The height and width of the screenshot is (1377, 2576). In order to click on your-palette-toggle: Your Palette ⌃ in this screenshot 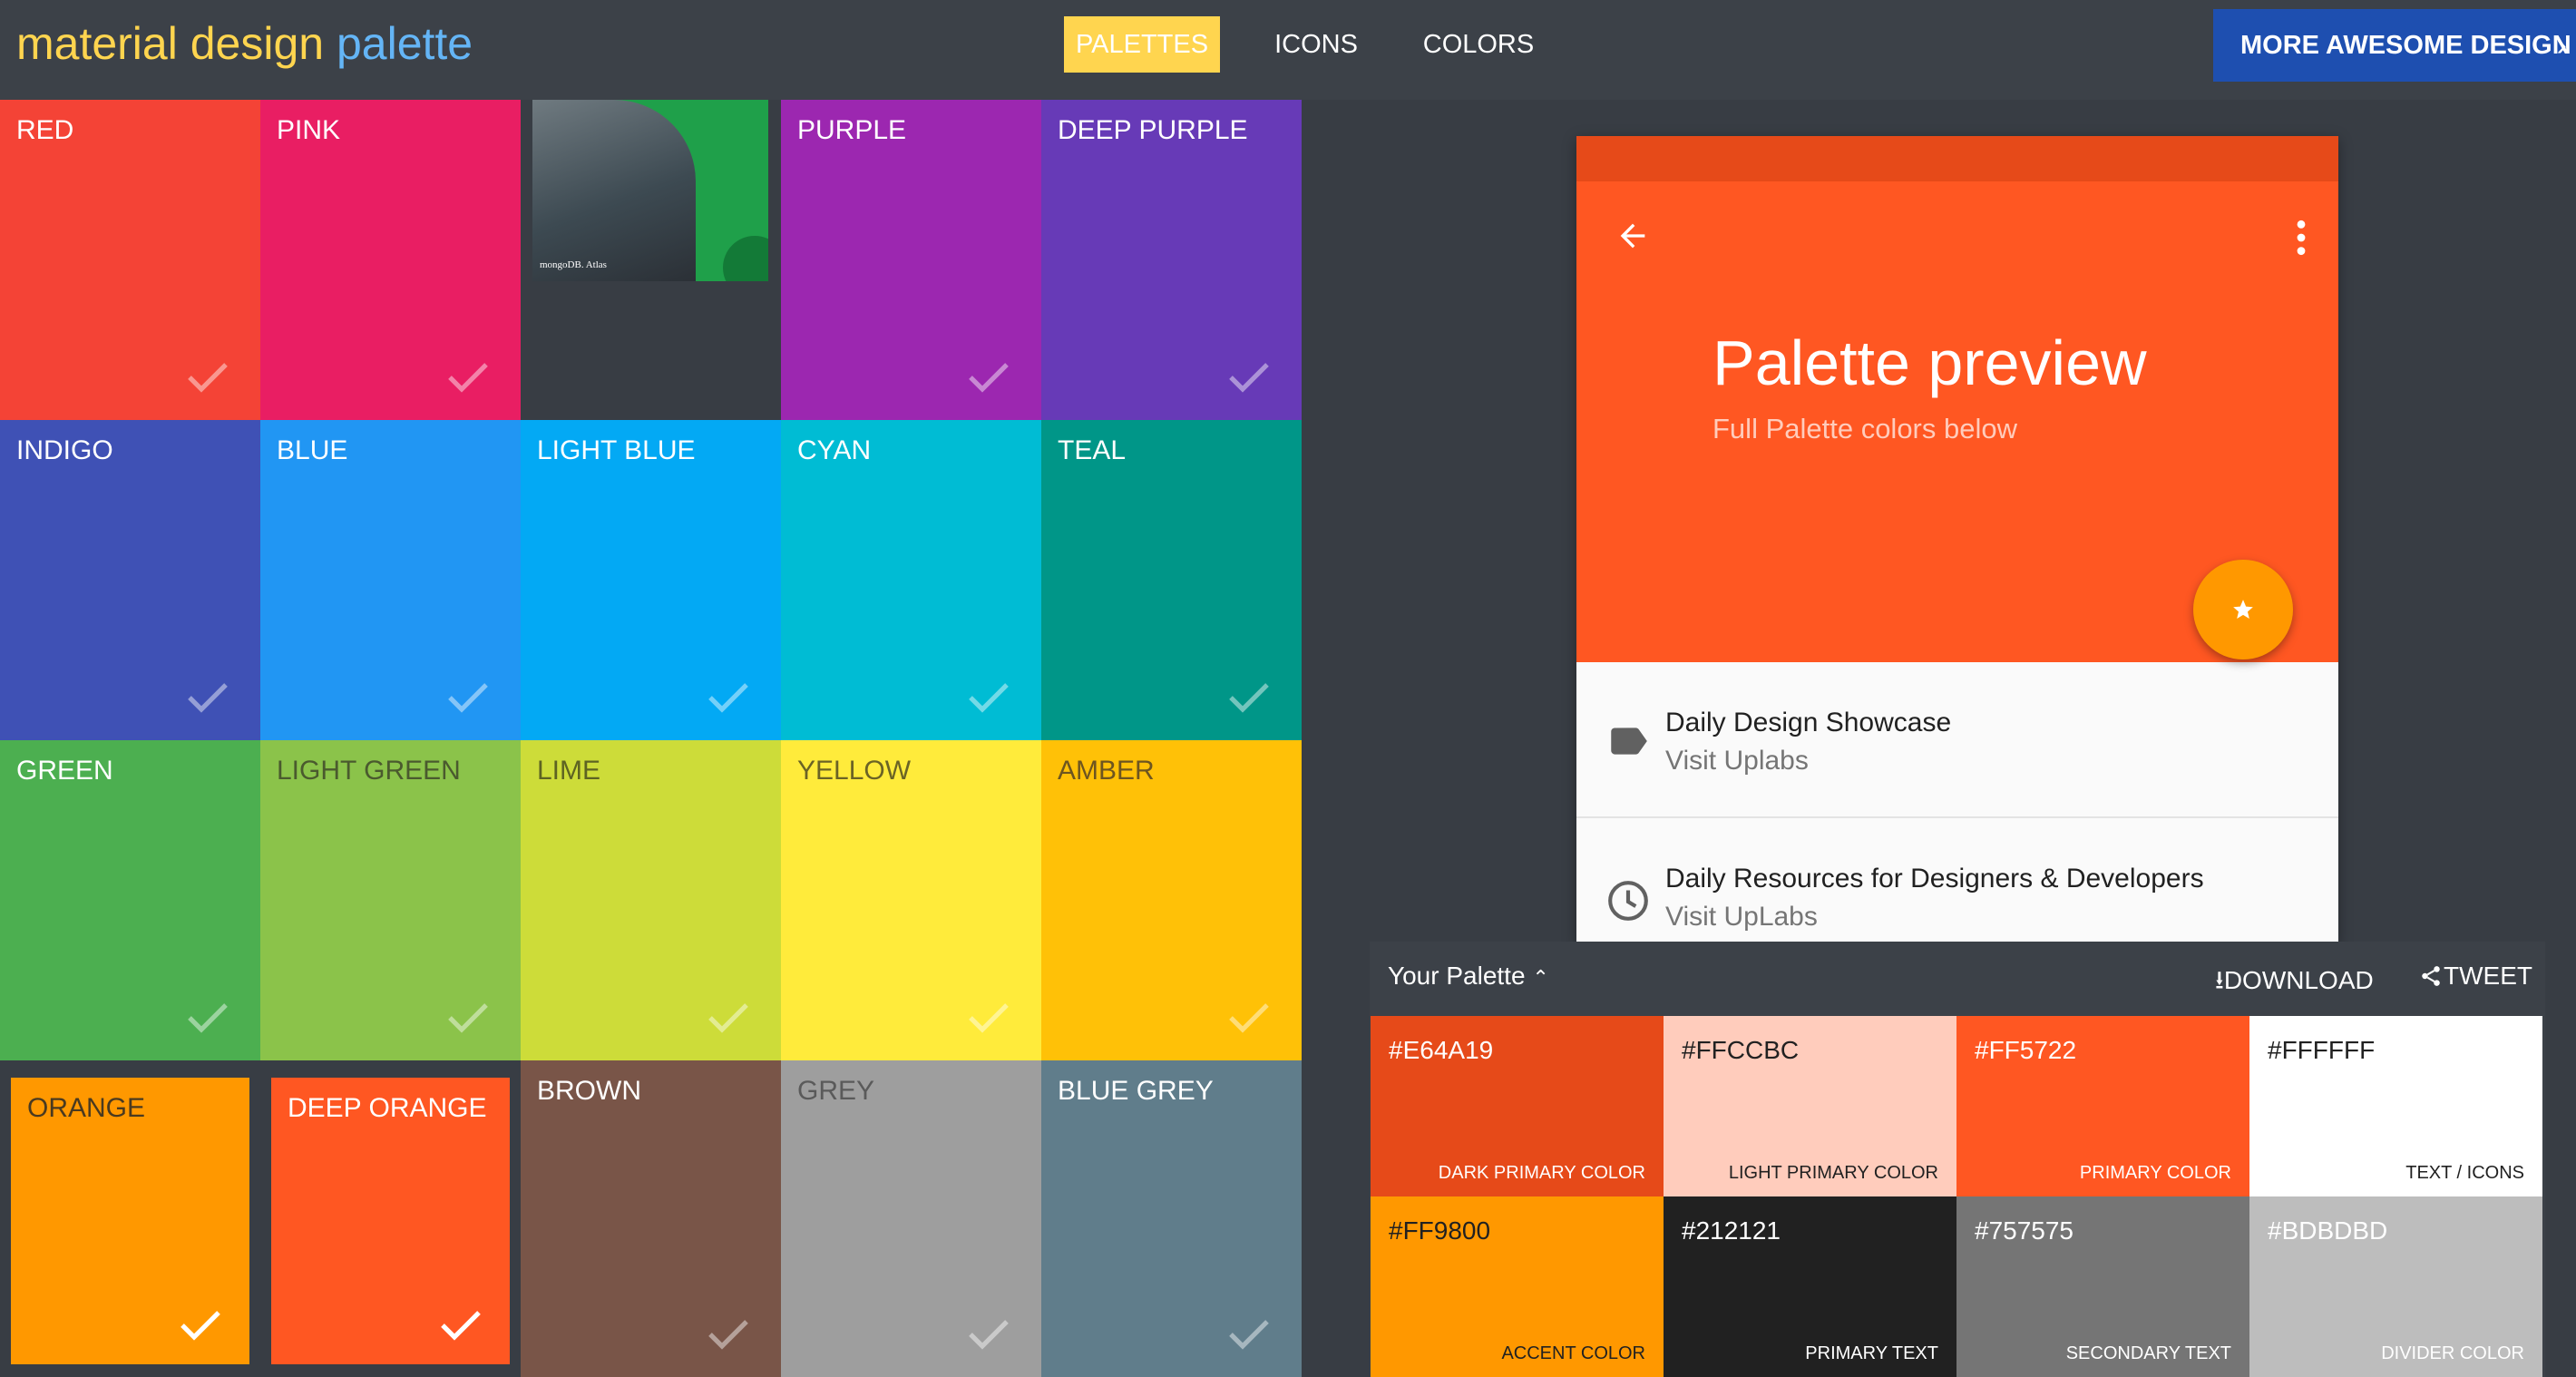, I will do `click(1468, 976)`.